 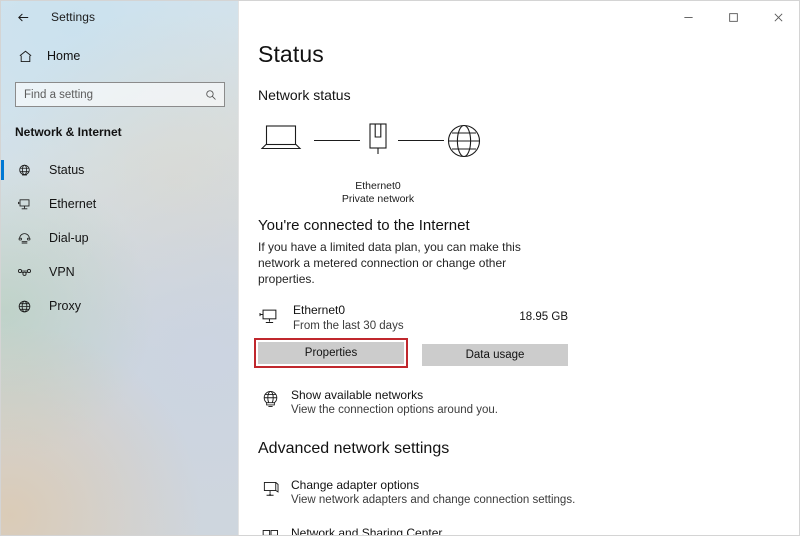 What do you see at coordinates (120, 306) in the screenshot?
I see `sidebar-item-proxy: Proxy` at bounding box center [120, 306].